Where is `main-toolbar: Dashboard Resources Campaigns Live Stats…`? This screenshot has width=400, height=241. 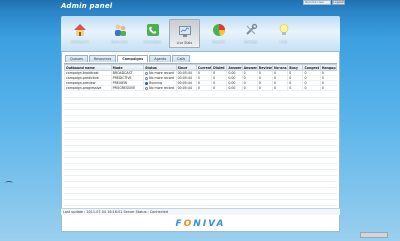 main-toolbar: Dashboard Resources Campaigns Live Stats… is located at coordinates (200, 33).